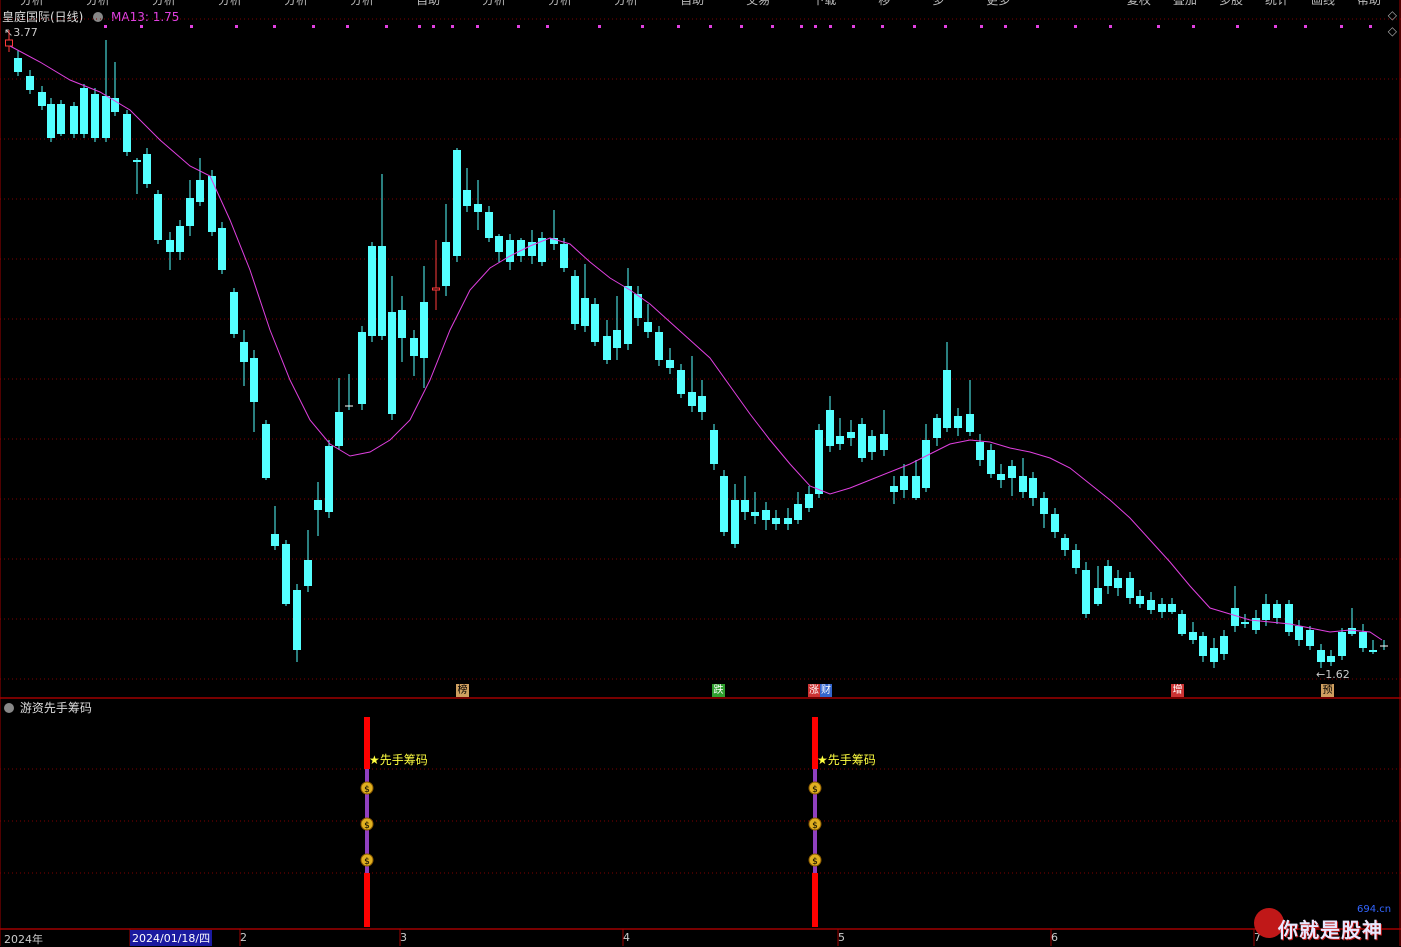 This screenshot has width=1401, height=947. What do you see at coordinates (9, 708) in the screenshot?
I see `chevron-down-icon` at bounding box center [9, 708].